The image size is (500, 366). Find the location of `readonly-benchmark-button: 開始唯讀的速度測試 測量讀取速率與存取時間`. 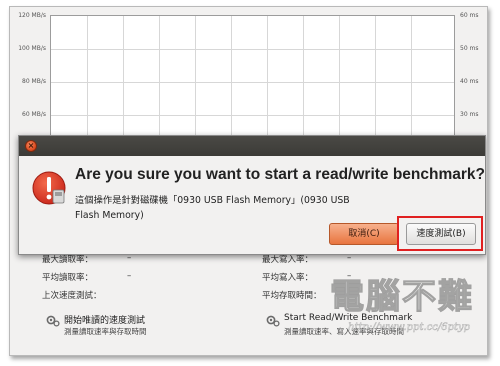

readonly-benchmark-button: 開始唯讀的速度測試 測量讀取速率與存取時間 is located at coordinates (141, 326).